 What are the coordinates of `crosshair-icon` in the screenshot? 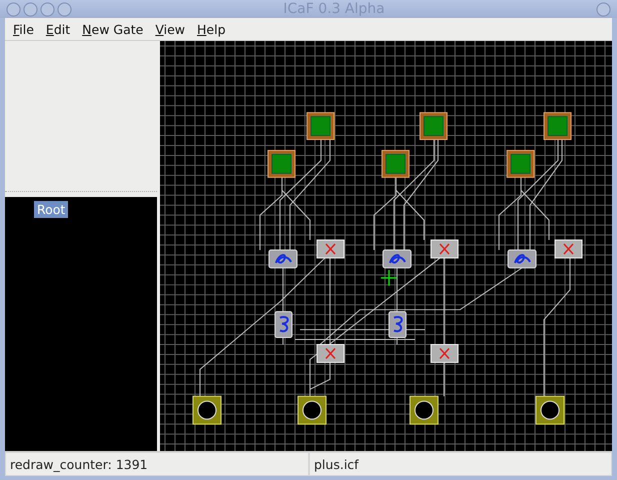 It's located at (389, 278).